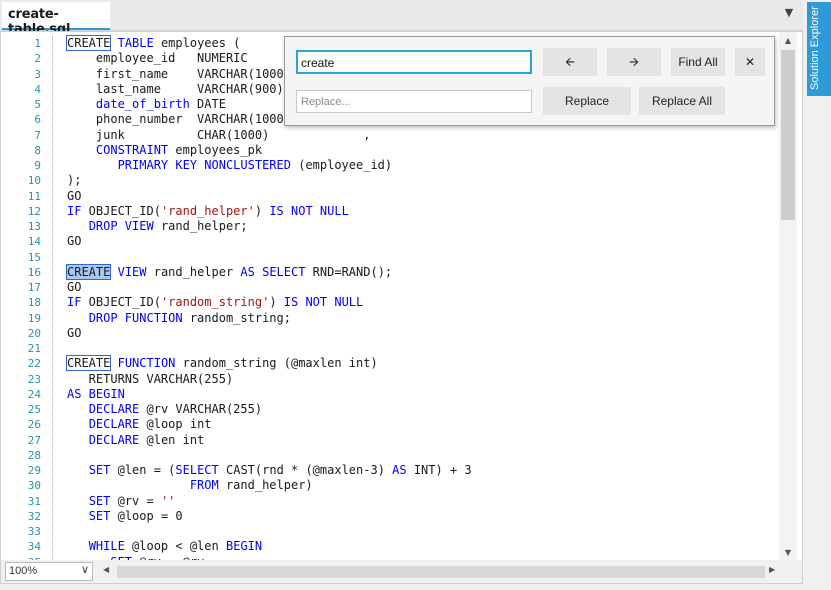  I want to click on tab-create-table: create-table.sql, so click(56, 19).